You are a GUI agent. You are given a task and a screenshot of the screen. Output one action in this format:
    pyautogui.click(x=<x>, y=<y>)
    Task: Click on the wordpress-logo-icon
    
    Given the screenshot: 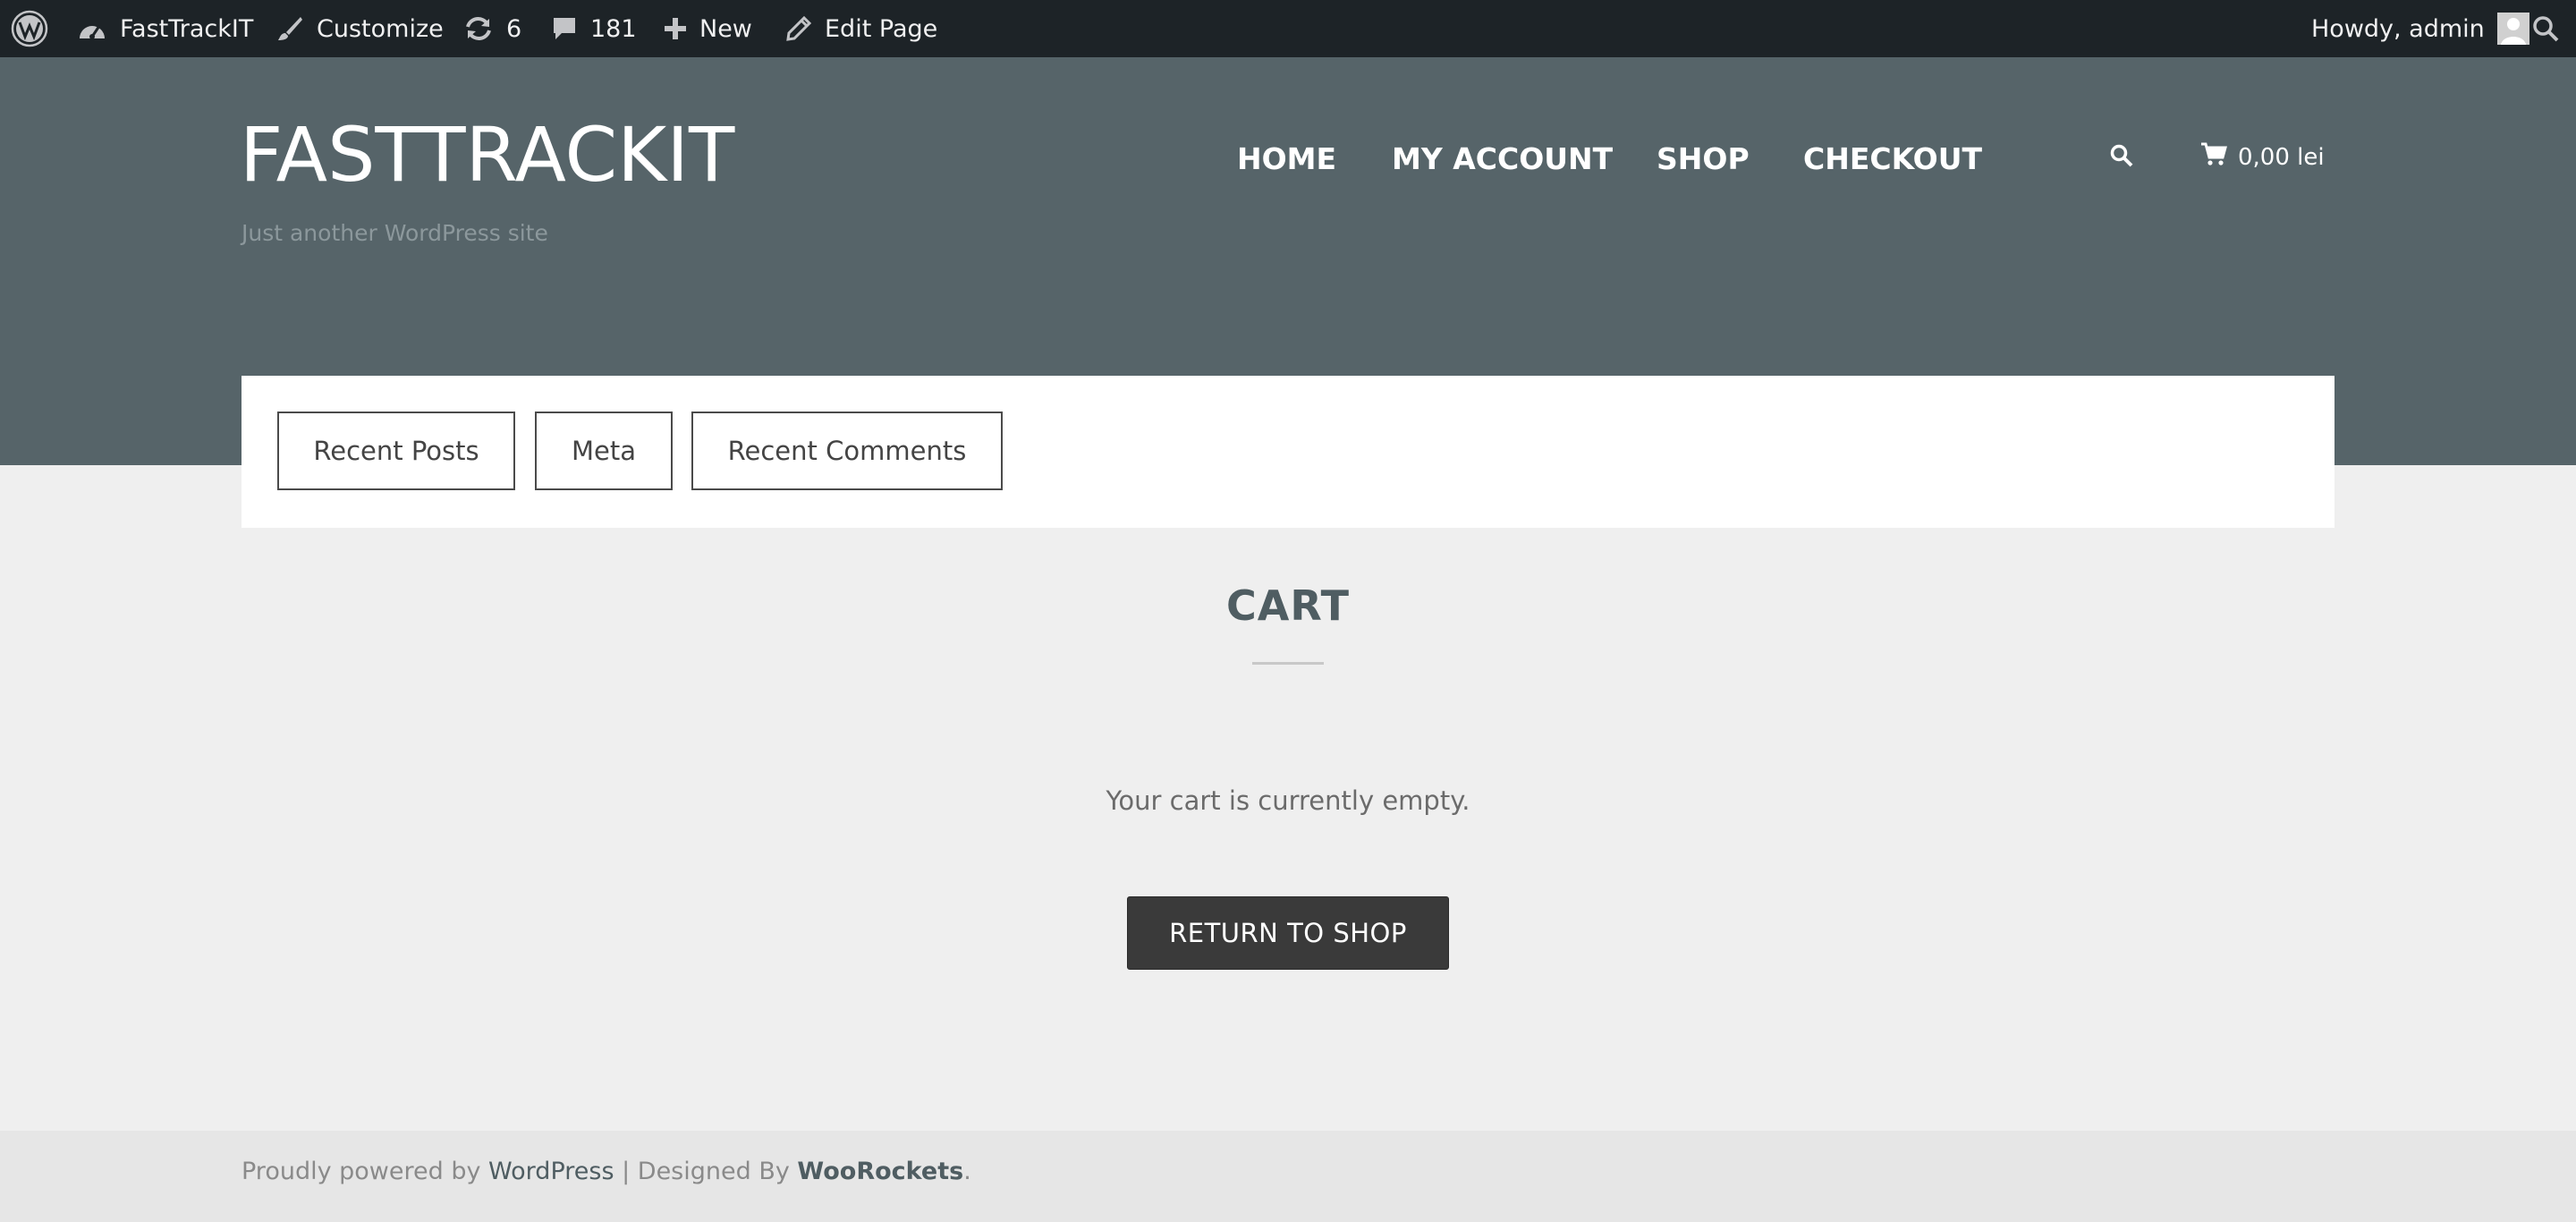 What is the action you would take?
    pyautogui.click(x=29, y=28)
    